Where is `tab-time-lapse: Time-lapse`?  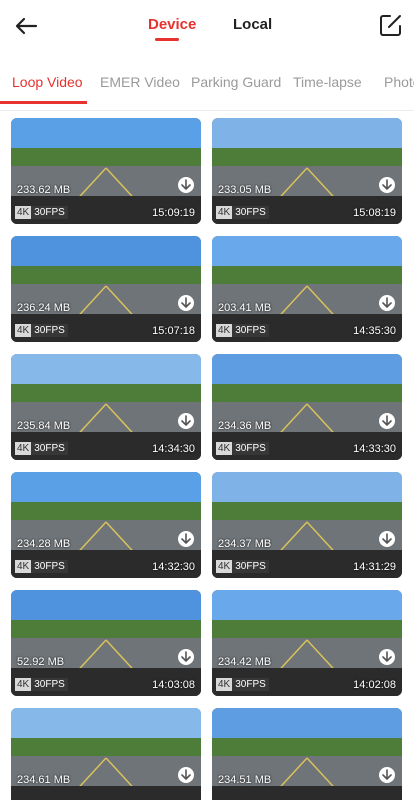 tab-time-lapse: Time-lapse is located at coordinates (327, 82).